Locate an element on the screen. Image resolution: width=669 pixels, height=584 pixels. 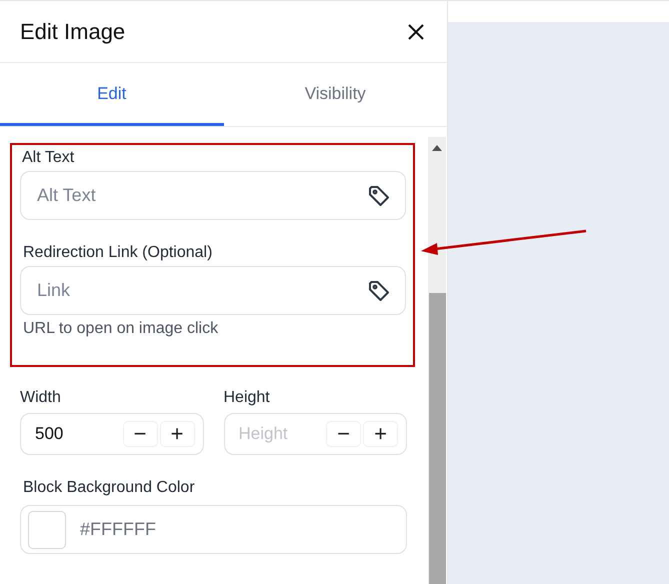
field-label: Alt Text is located at coordinates (49, 158).